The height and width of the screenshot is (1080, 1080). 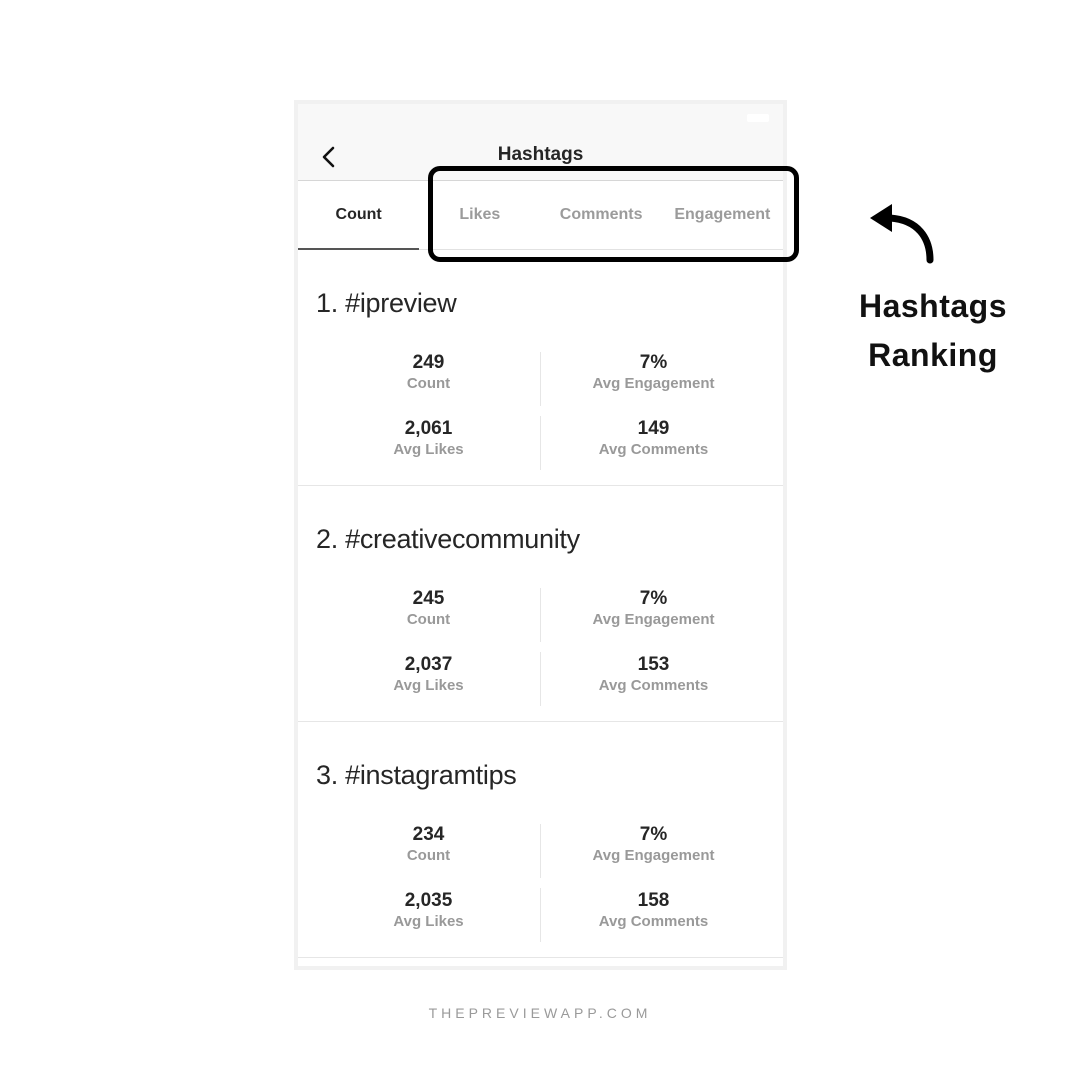 What do you see at coordinates (428, 834) in the screenshot?
I see `stat-value: 234` at bounding box center [428, 834].